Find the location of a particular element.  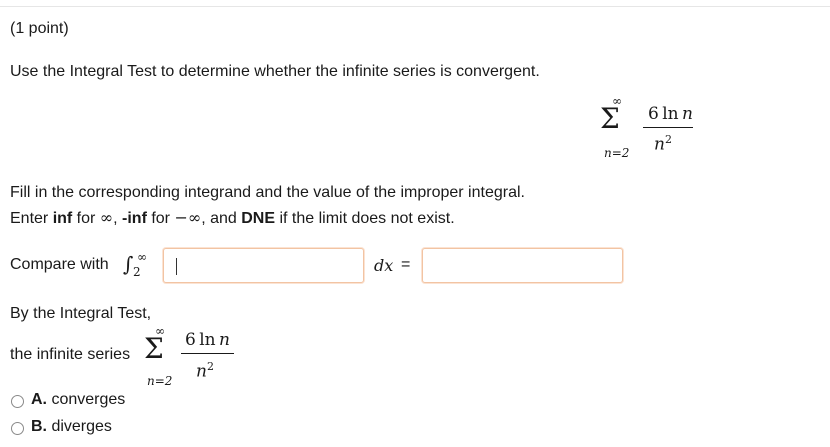

compare-label: Compare with is located at coordinates (59, 264).